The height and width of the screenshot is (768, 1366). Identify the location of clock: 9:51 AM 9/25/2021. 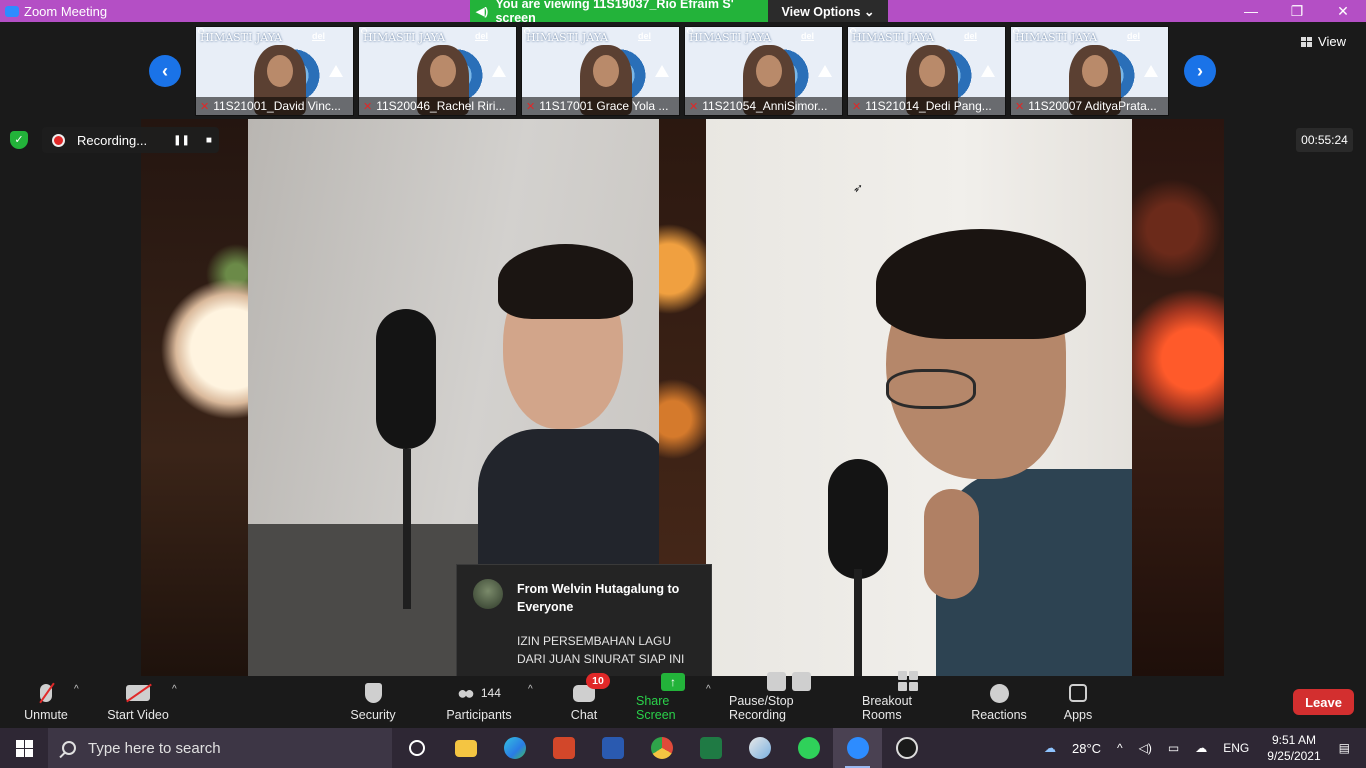
(1293, 748).